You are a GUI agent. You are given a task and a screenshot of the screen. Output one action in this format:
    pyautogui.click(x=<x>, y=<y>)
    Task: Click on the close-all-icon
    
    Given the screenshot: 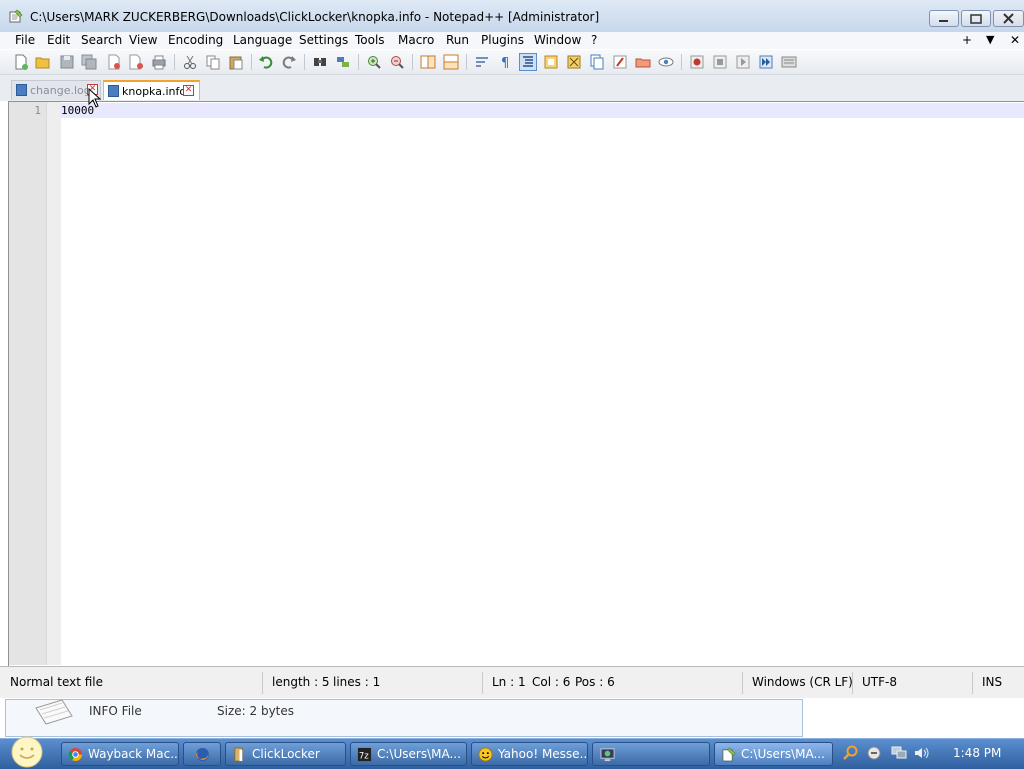 What is the action you would take?
    pyautogui.click(x=136, y=62)
    